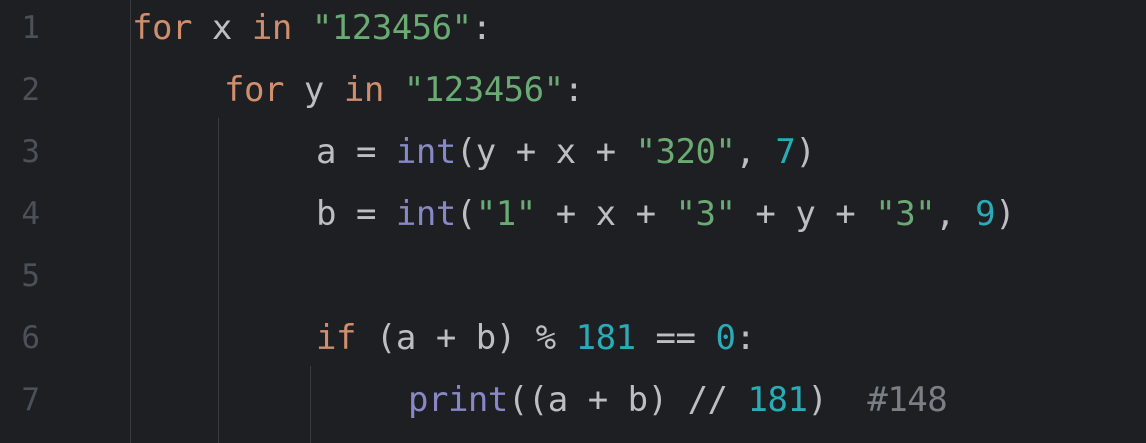  I want to click on code-text: for y in "123456":, so click(404, 90).